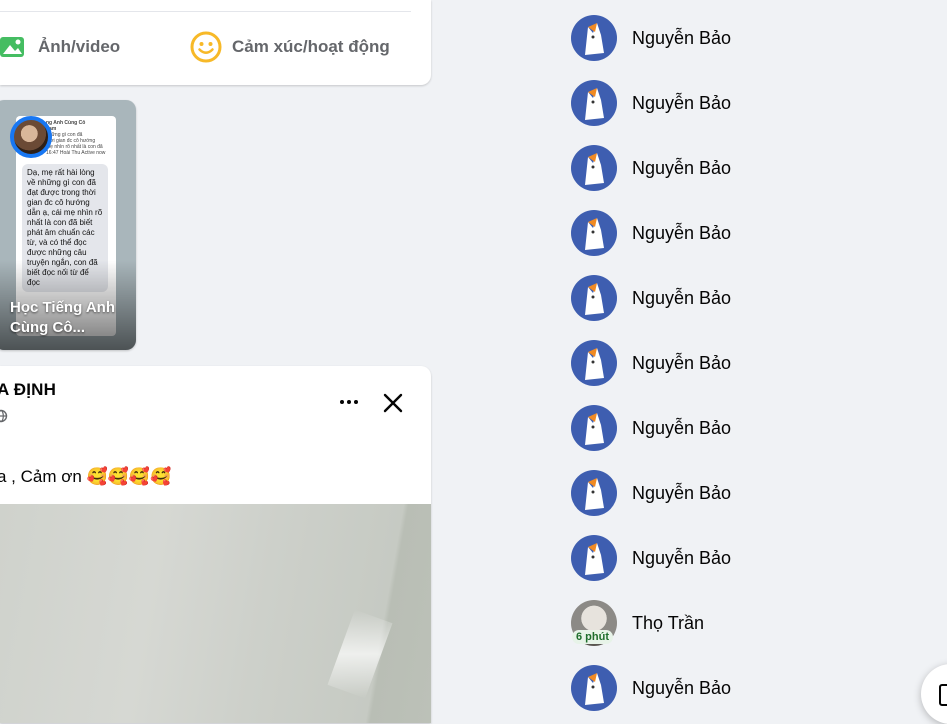  I want to click on close-icon, so click(393, 403).